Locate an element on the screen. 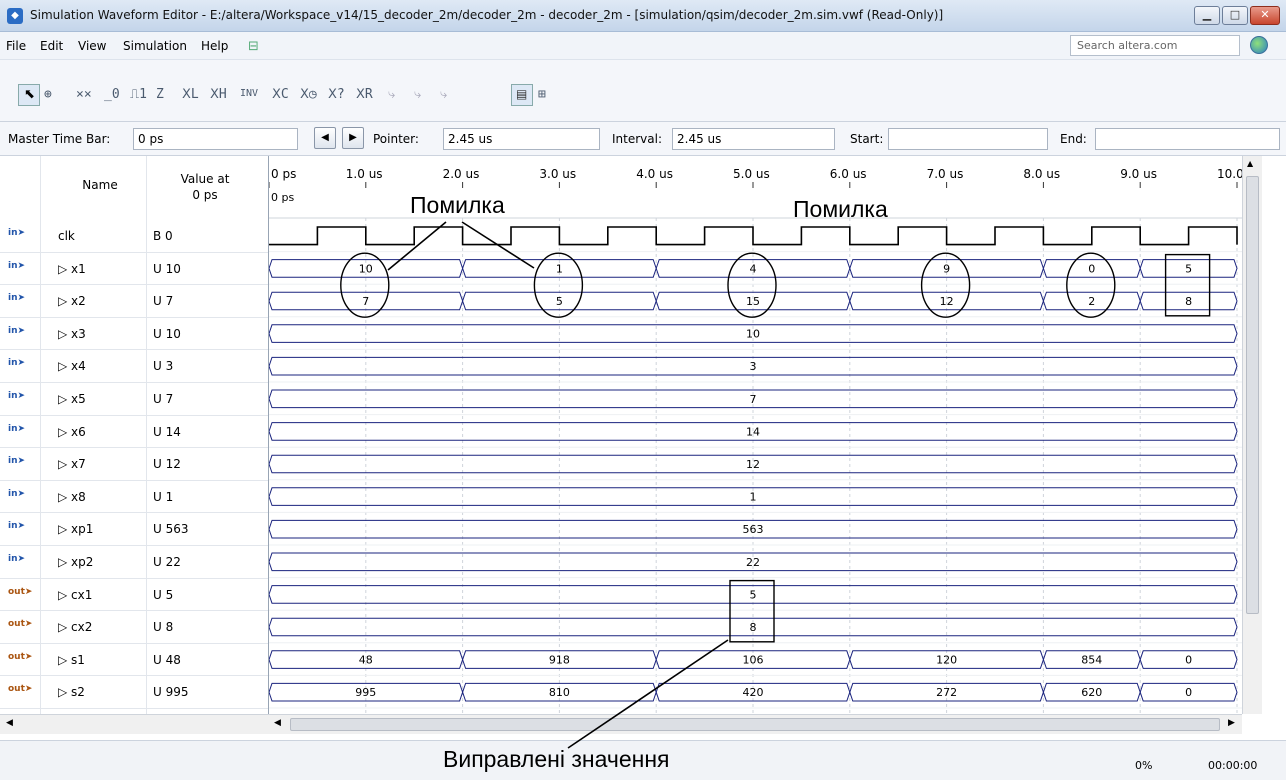 The height and width of the screenshot is (780, 1286). signal-name-cx2: ▷ cx2 is located at coordinates (75, 627).